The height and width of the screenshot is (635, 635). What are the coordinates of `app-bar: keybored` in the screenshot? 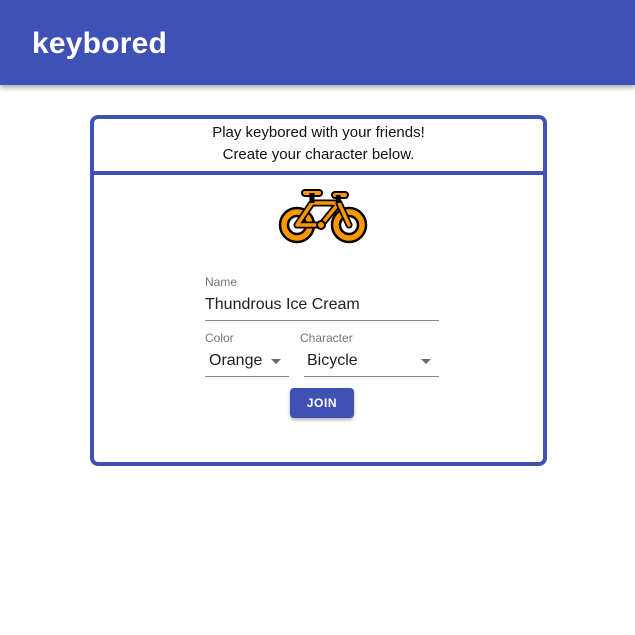 It's located at (317, 42).